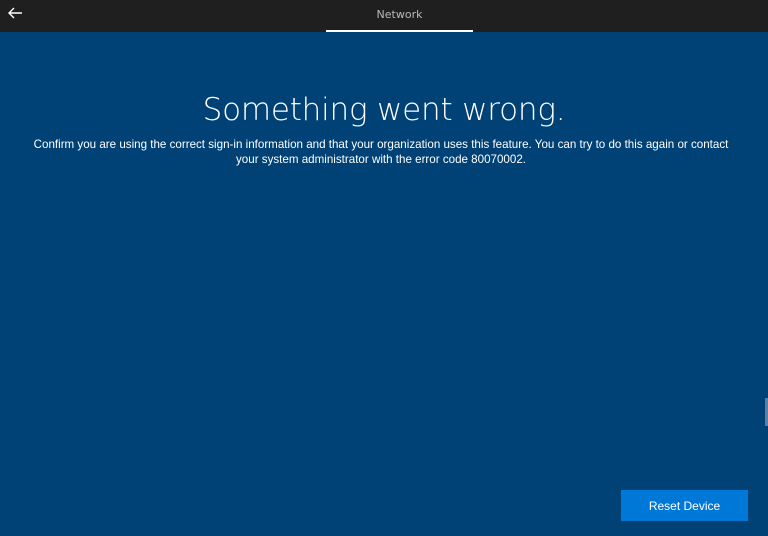  What do you see at coordinates (684, 505) in the screenshot?
I see `reset-device-button: Reset Device` at bounding box center [684, 505].